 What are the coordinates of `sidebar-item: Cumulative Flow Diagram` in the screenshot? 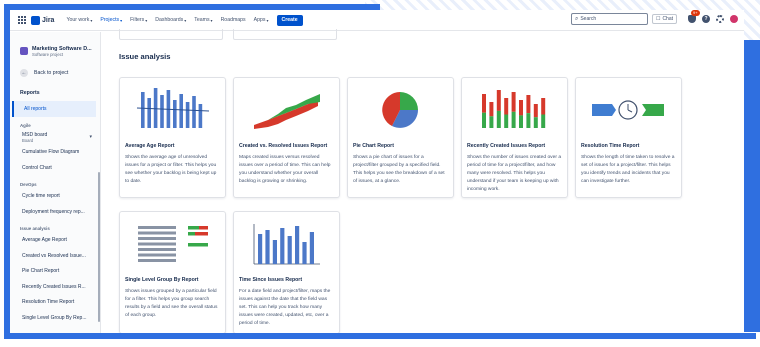 It's located at (55, 153).